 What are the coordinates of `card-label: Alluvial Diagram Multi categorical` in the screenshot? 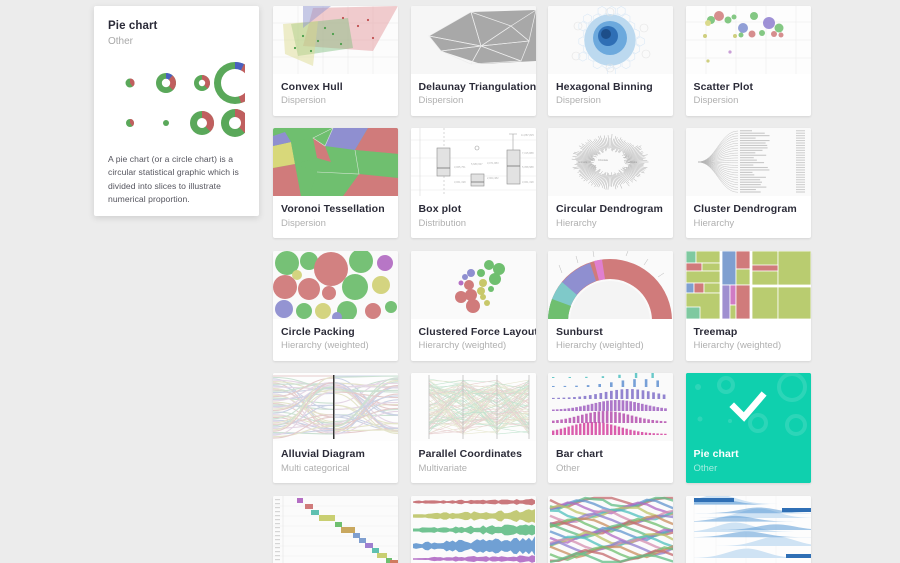 It's located at (335, 462).